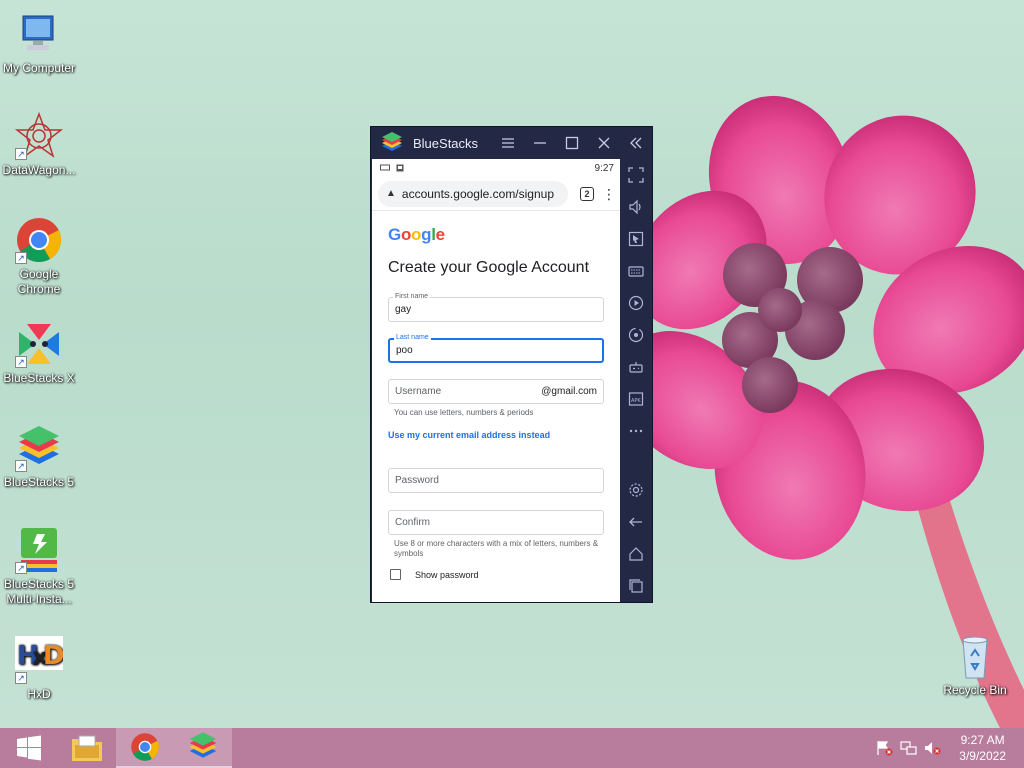 The image size is (1024, 768). I want to click on system-tray: 9:27 AM 3/9/2022, so click(948, 748).